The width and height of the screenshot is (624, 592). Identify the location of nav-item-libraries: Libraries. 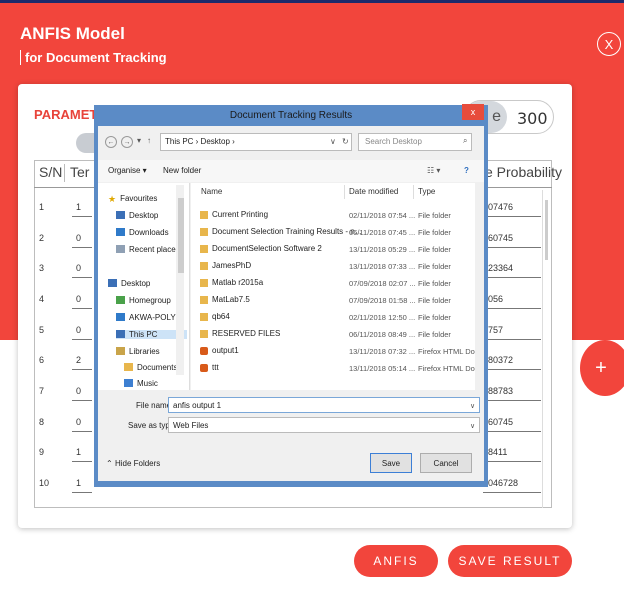
(138, 351).